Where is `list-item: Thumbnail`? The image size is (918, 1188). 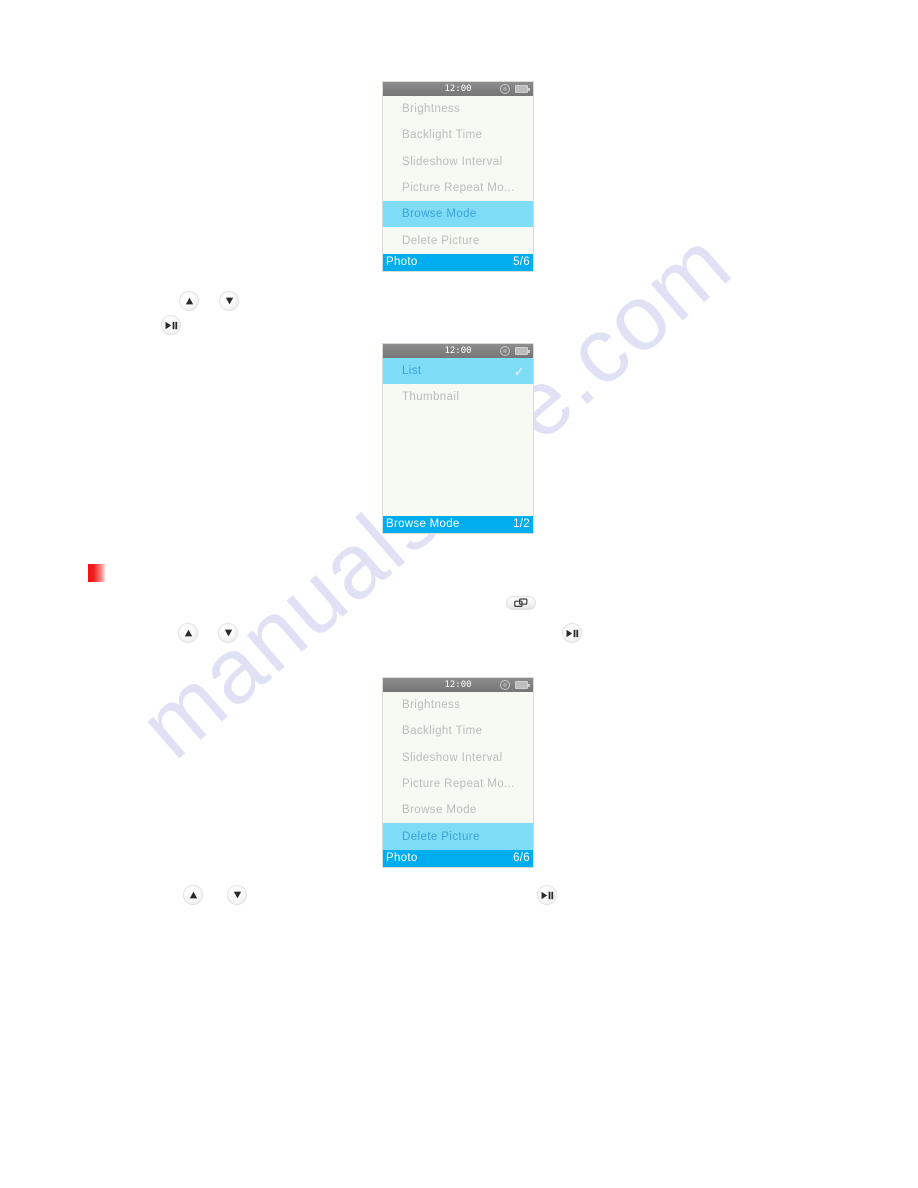 list-item: Thumbnail is located at coordinates (458, 397).